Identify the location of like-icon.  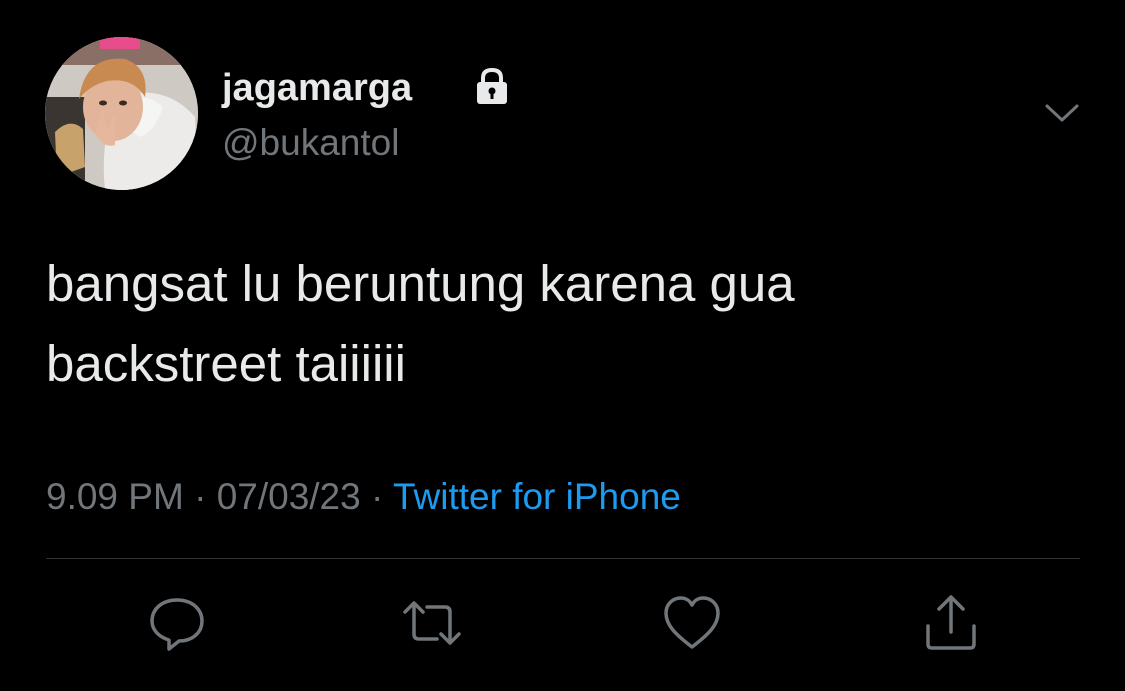
(692, 623).